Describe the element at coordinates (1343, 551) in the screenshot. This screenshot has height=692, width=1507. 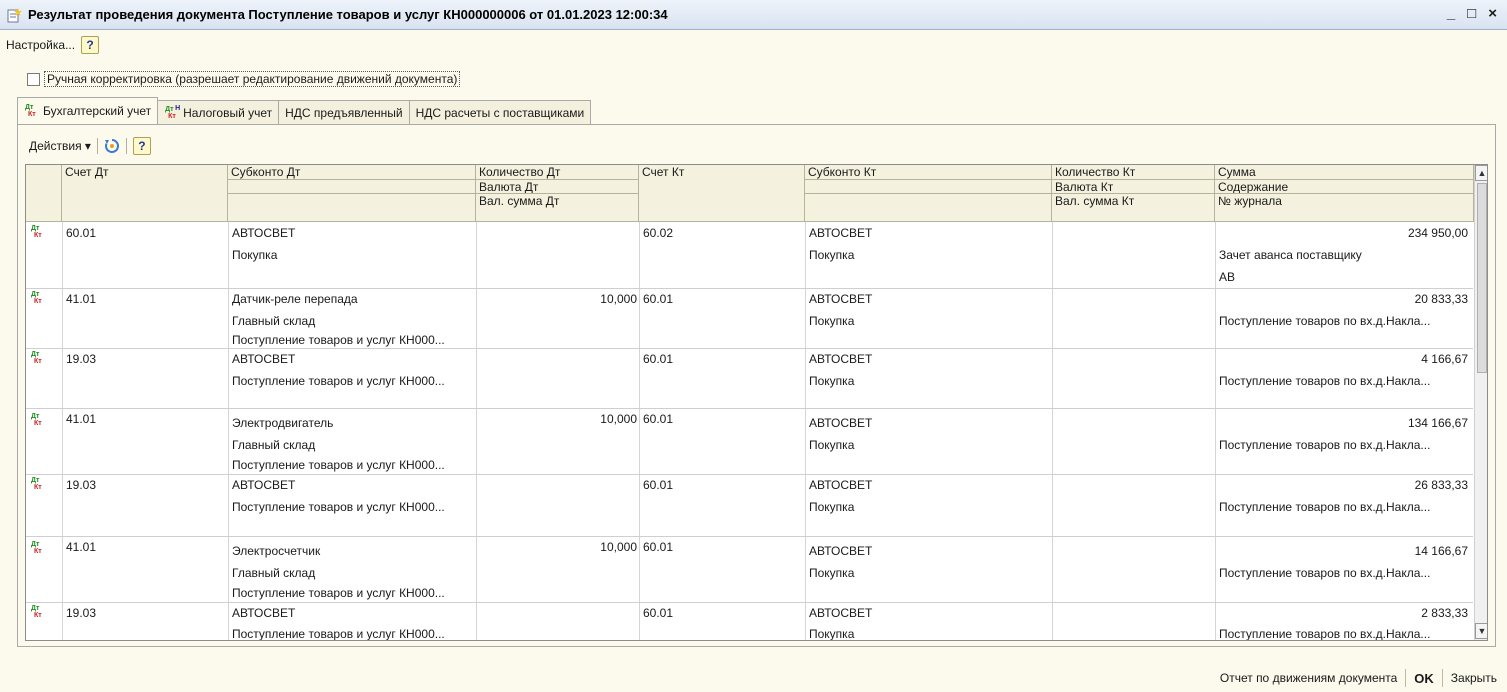
I see `cell-summa: 14 166,67` at that location.